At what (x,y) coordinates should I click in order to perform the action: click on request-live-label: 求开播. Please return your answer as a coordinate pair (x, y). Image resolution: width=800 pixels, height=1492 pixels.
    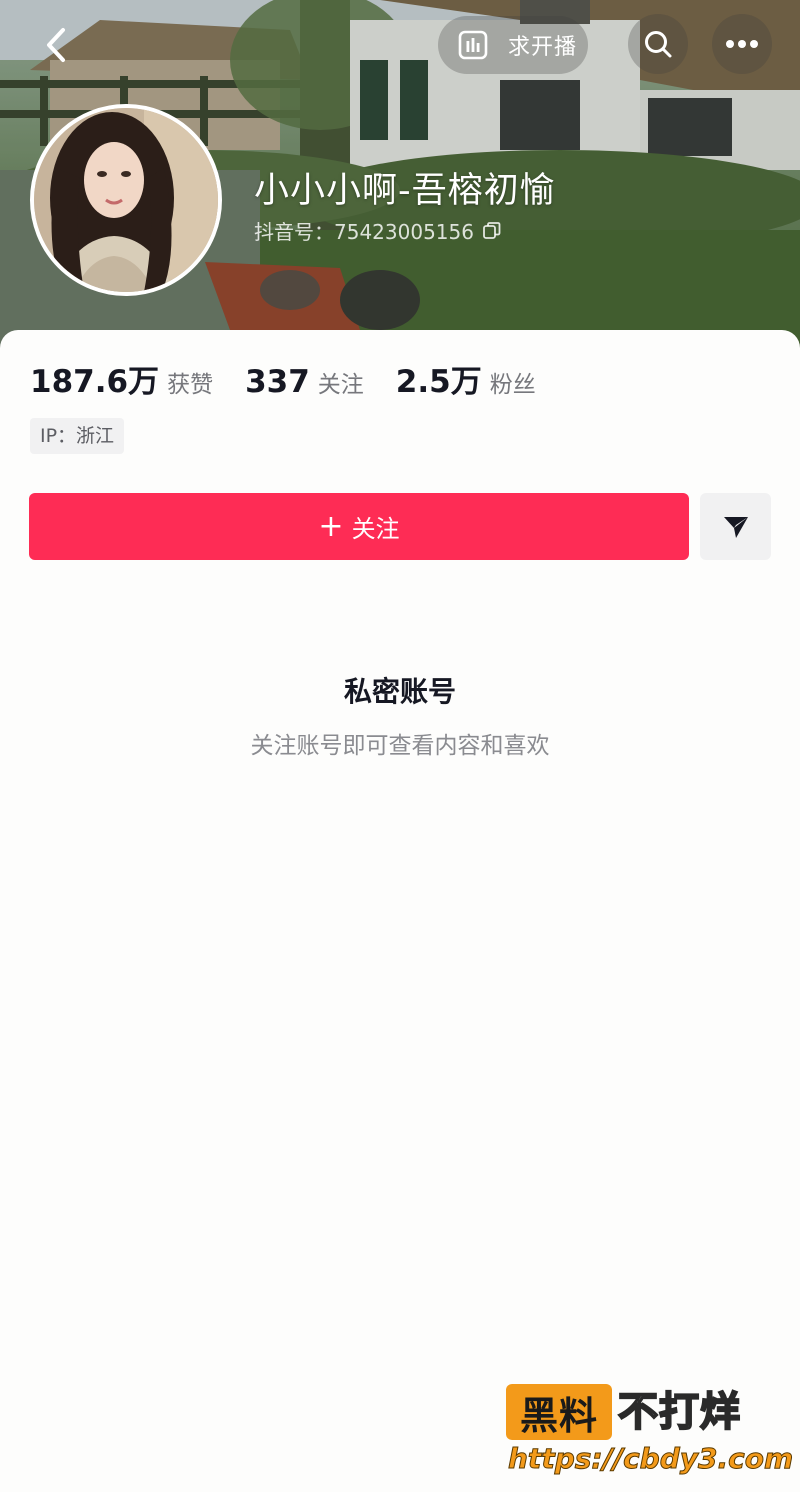
    Looking at the image, I should click on (543, 47).